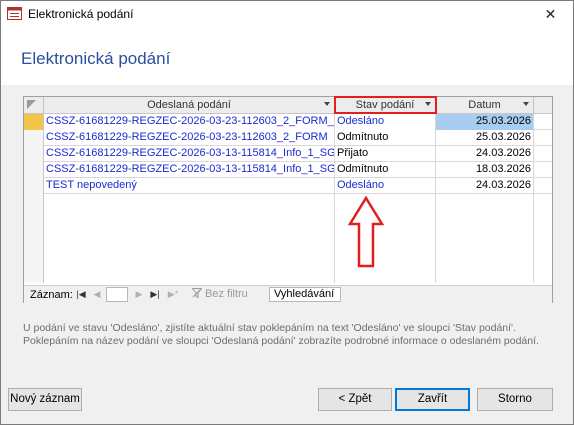 This screenshot has width=574, height=425. What do you see at coordinates (355, 399) in the screenshot?
I see `back-button: < Zpět` at bounding box center [355, 399].